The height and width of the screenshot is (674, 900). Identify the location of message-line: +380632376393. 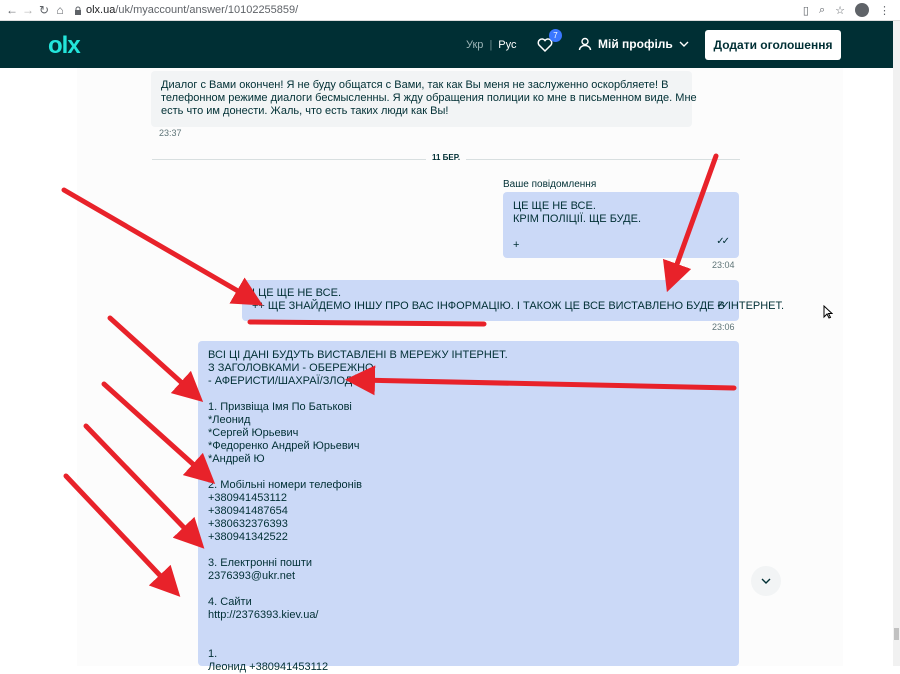
(248, 524).